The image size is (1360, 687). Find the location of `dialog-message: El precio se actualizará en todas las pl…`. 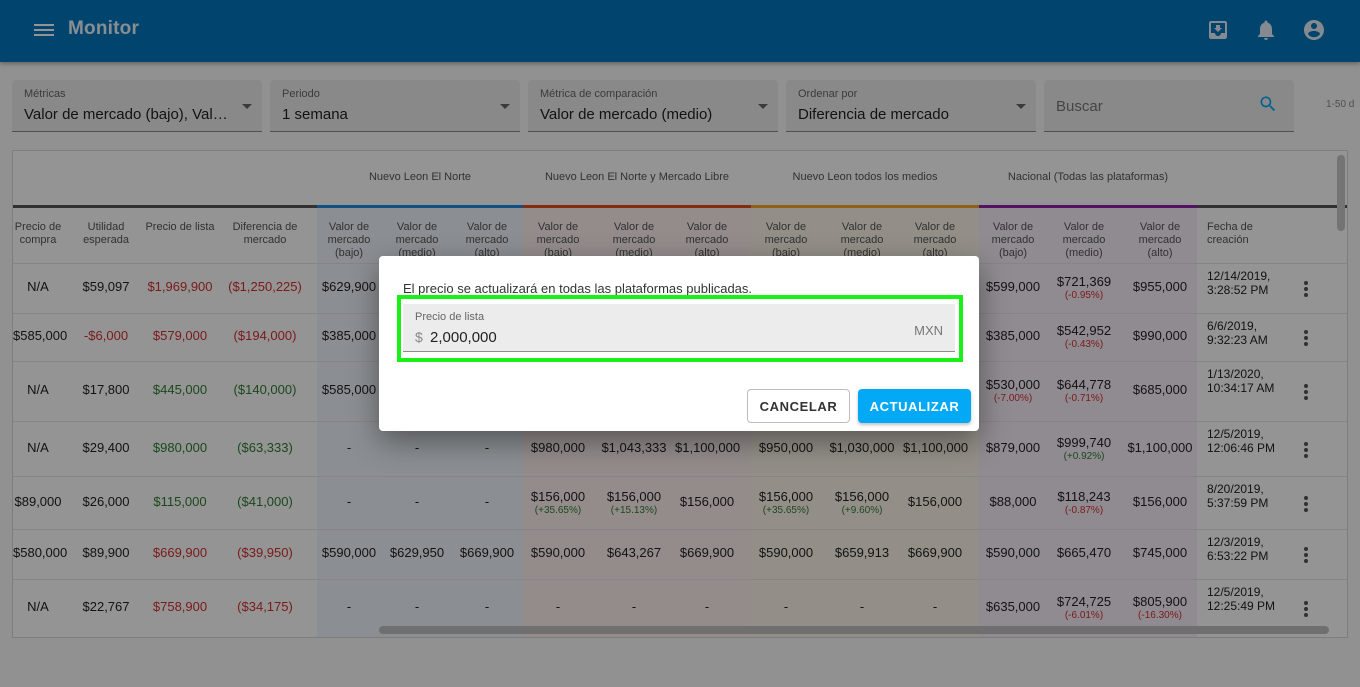

dialog-message: El precio se actualizará en todas las pl… is located at coordinates (578, 288).